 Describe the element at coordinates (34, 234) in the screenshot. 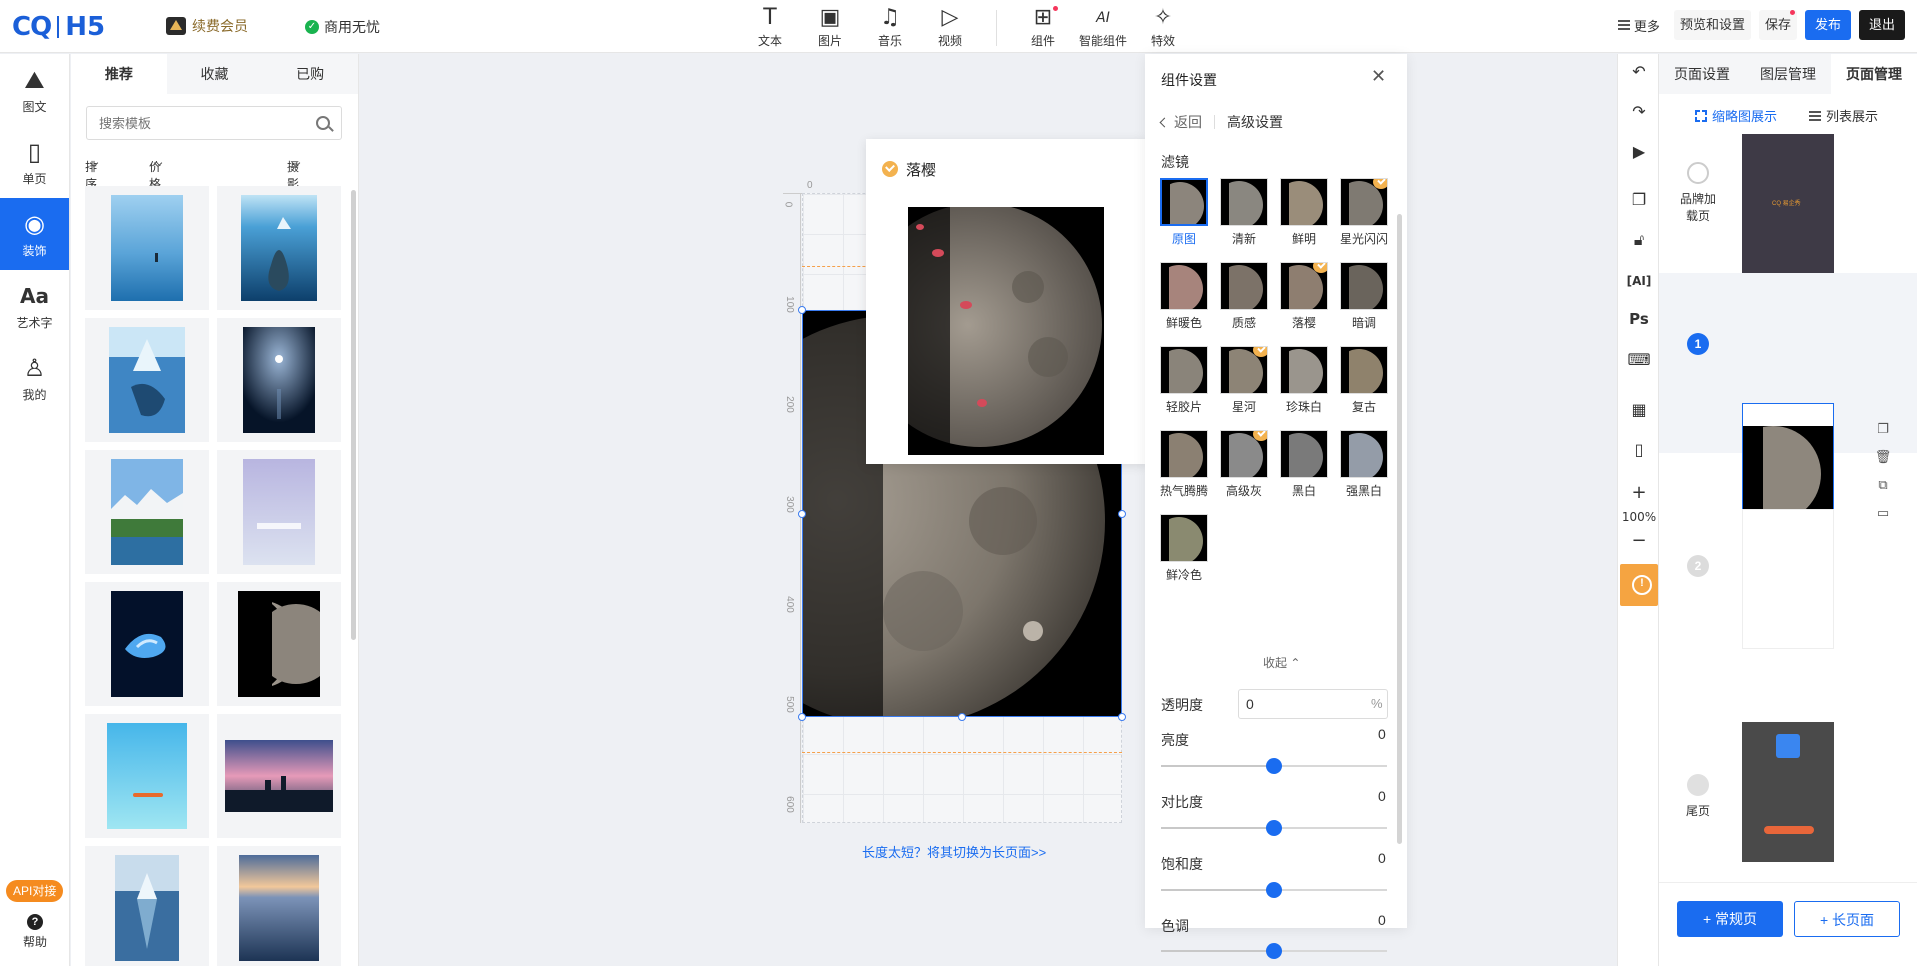

I see `rail-item-decoration: ◉ 装饰` at that location.